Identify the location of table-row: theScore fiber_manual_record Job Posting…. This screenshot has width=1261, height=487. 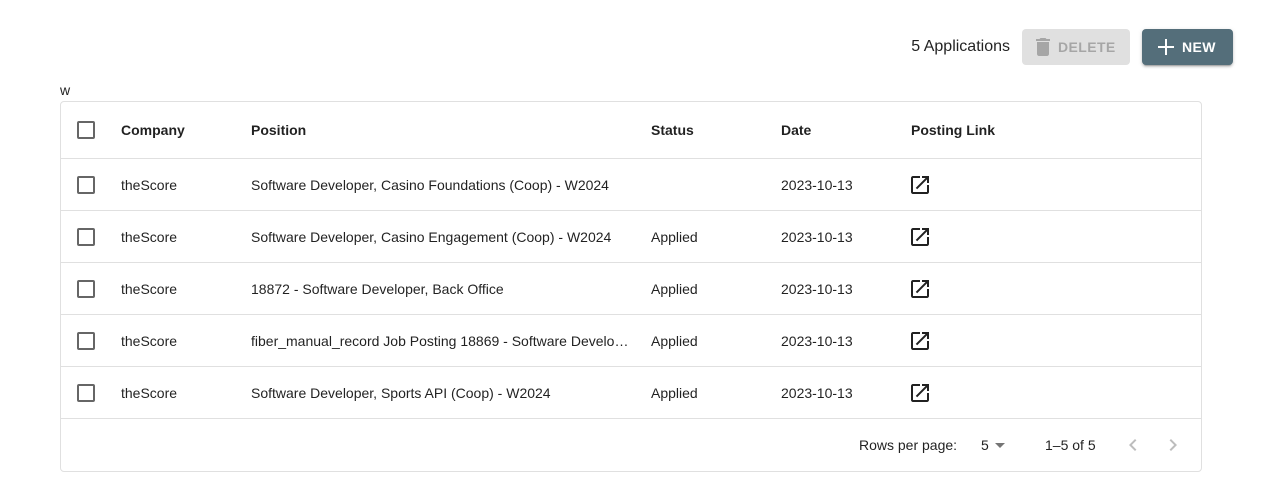
(631, 341).